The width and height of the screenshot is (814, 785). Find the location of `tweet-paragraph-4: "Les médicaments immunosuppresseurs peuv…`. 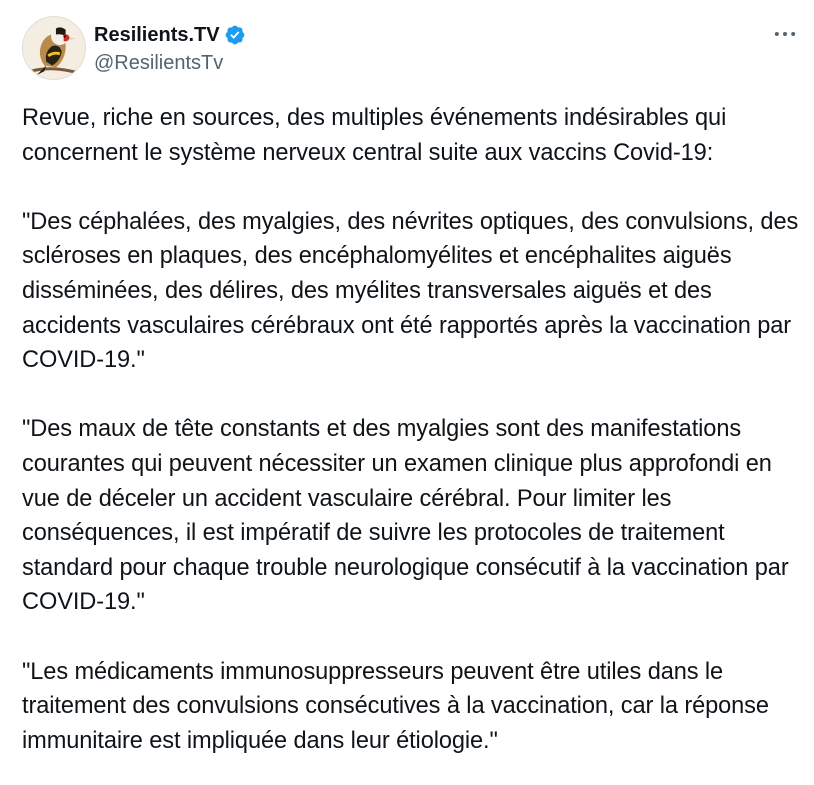

tweet-paragraph-4: "Les médicaments immunosuppresseurs peuv… is located at coordinates (395, 706).